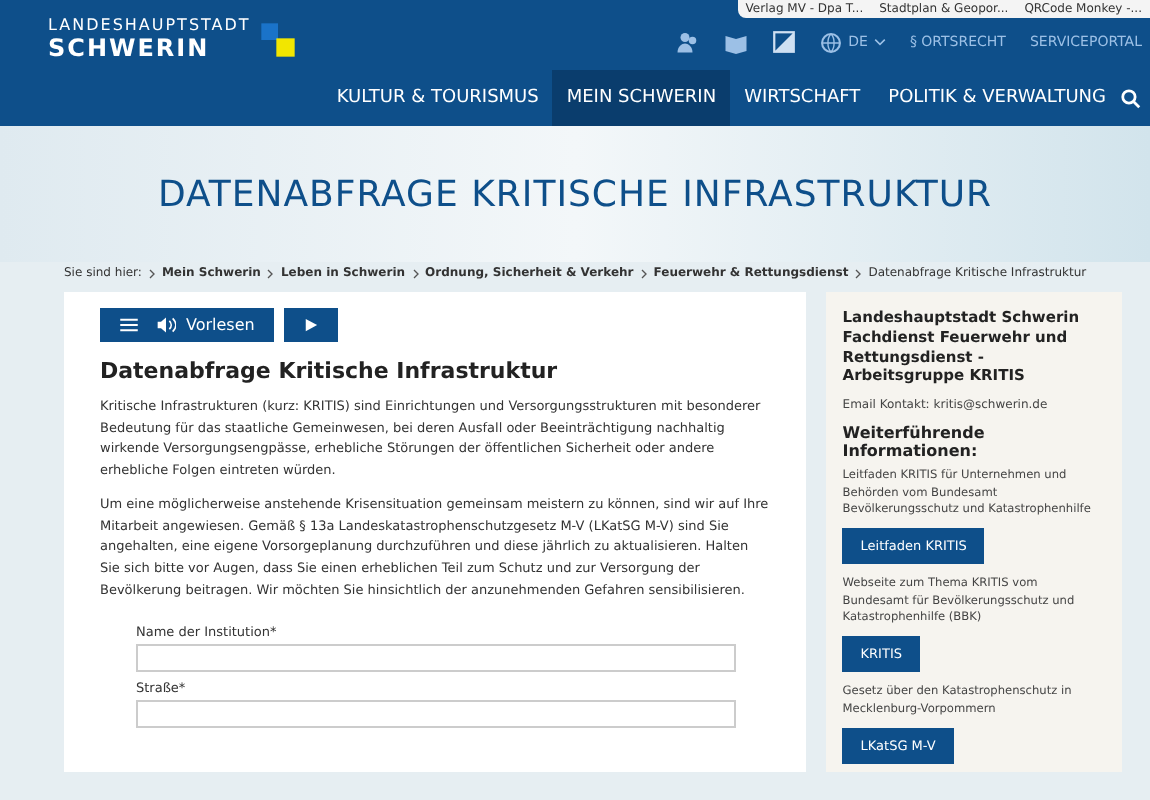 Image resolution: width=1150 pixels, height=800 pixels. What do you see at coordinates (784, 42) in the screenshot?
I see `contrast-icon` at bounding box center [784, 42].